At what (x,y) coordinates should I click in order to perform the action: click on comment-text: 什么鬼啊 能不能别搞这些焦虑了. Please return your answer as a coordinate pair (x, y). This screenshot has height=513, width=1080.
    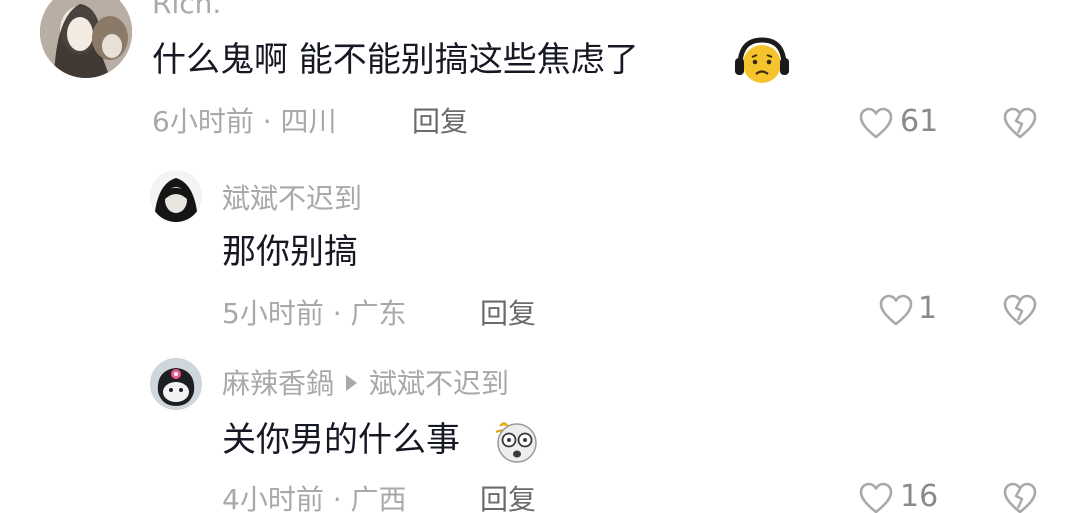
    Looking at the image, I should click on (395, 60).